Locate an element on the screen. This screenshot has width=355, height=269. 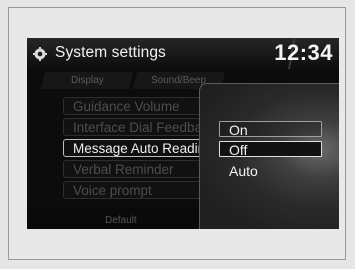
list-item-message-auto-reading: Message Auto Reading is located at coordinates (131, 148).